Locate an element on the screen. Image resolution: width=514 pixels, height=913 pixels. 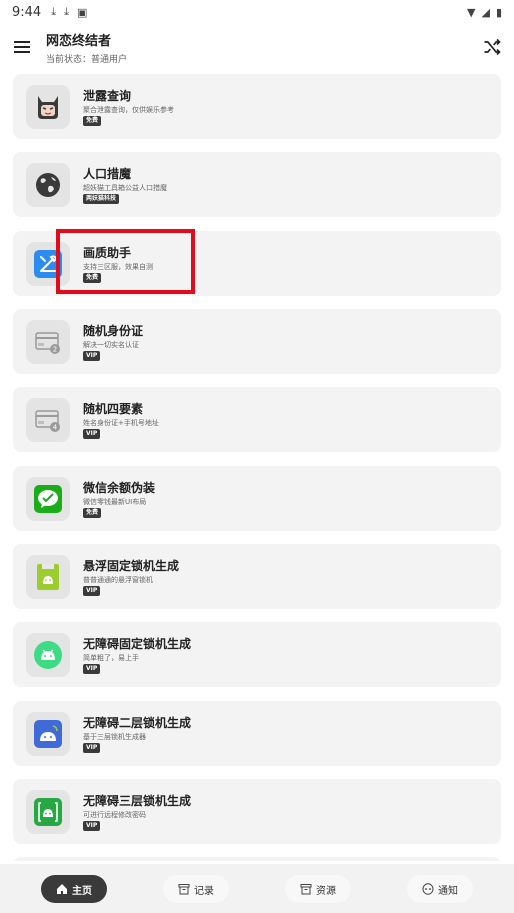
android-file-icon is located at coordinates (48, 577).